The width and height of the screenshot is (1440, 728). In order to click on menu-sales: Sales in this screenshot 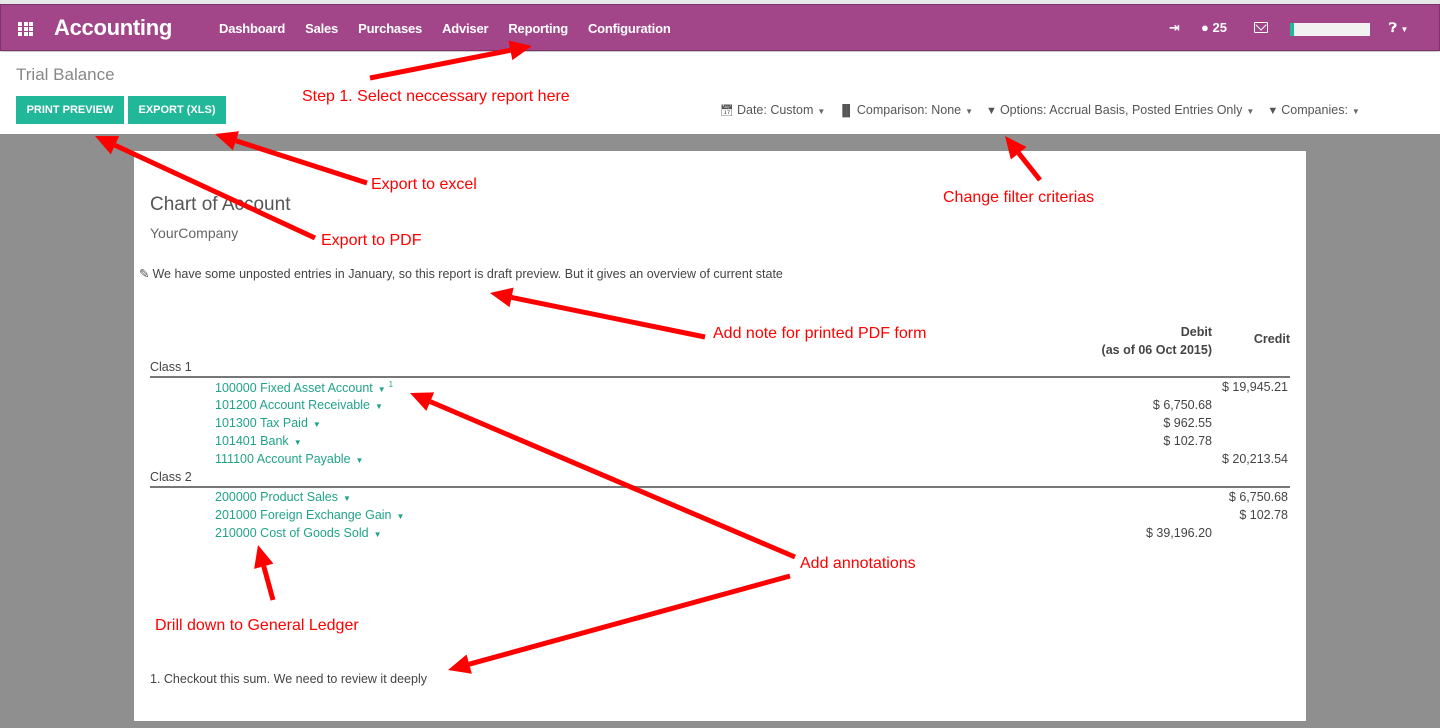, I will do `click(321, 28)`.